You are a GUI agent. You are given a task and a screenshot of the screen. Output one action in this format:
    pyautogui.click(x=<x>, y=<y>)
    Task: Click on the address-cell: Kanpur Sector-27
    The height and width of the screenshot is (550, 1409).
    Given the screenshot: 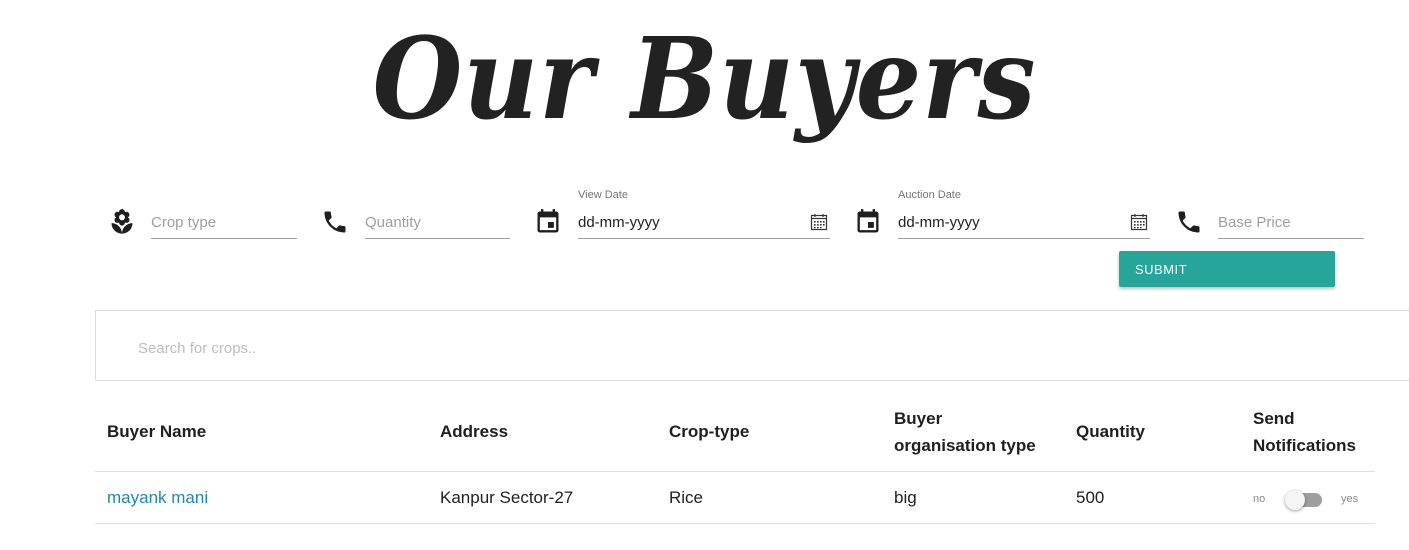 What is the action you would take?
    pyautogui.click(x=507, y=497)
    